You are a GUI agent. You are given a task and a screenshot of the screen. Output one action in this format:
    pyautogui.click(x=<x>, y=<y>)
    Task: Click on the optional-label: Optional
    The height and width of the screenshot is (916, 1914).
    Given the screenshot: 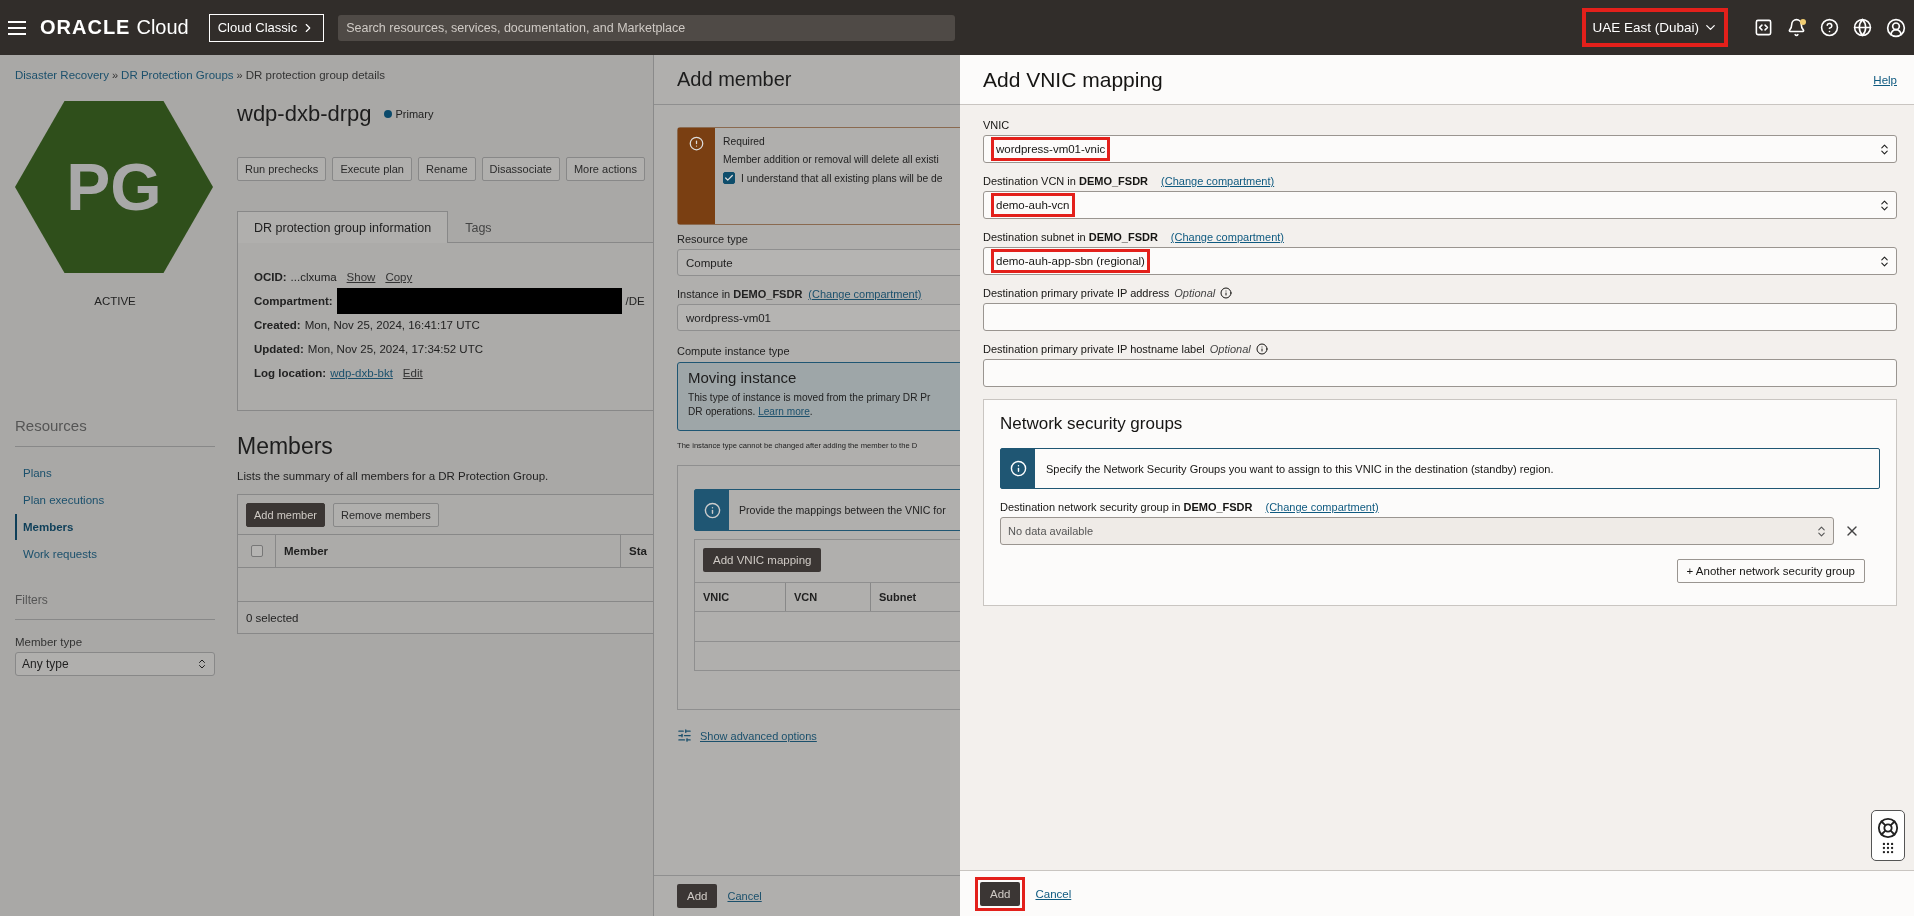 What is the action you would take?
    pyautogui.click(x=1195, y=293)
    